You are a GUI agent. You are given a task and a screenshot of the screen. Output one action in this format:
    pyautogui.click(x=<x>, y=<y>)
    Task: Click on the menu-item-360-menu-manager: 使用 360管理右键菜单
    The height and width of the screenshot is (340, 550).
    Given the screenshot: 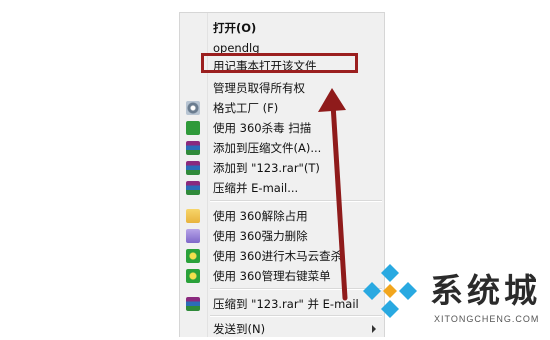 What is the action you would take?
    pyautogui.click(x=282, y=276)
    